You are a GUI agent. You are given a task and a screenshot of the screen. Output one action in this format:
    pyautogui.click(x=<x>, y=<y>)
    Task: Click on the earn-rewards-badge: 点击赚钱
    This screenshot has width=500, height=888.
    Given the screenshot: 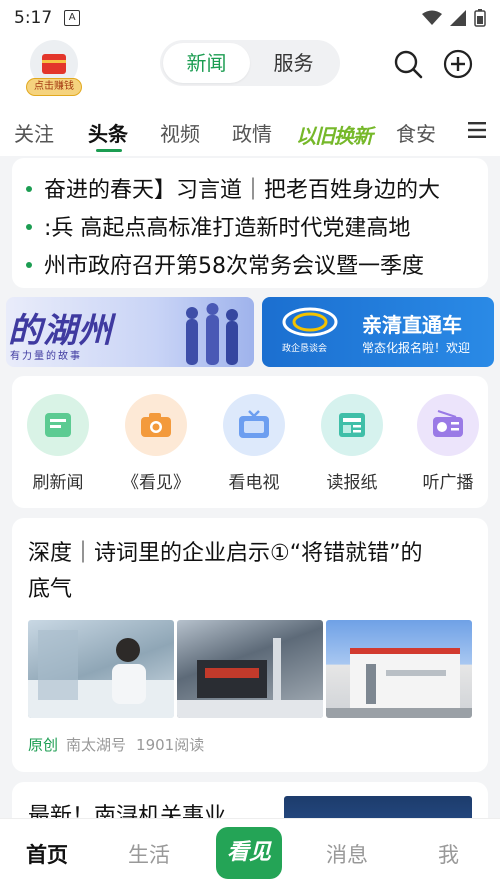 What is the action you would take?
    pyautogui.click(x=54, y=87)
    